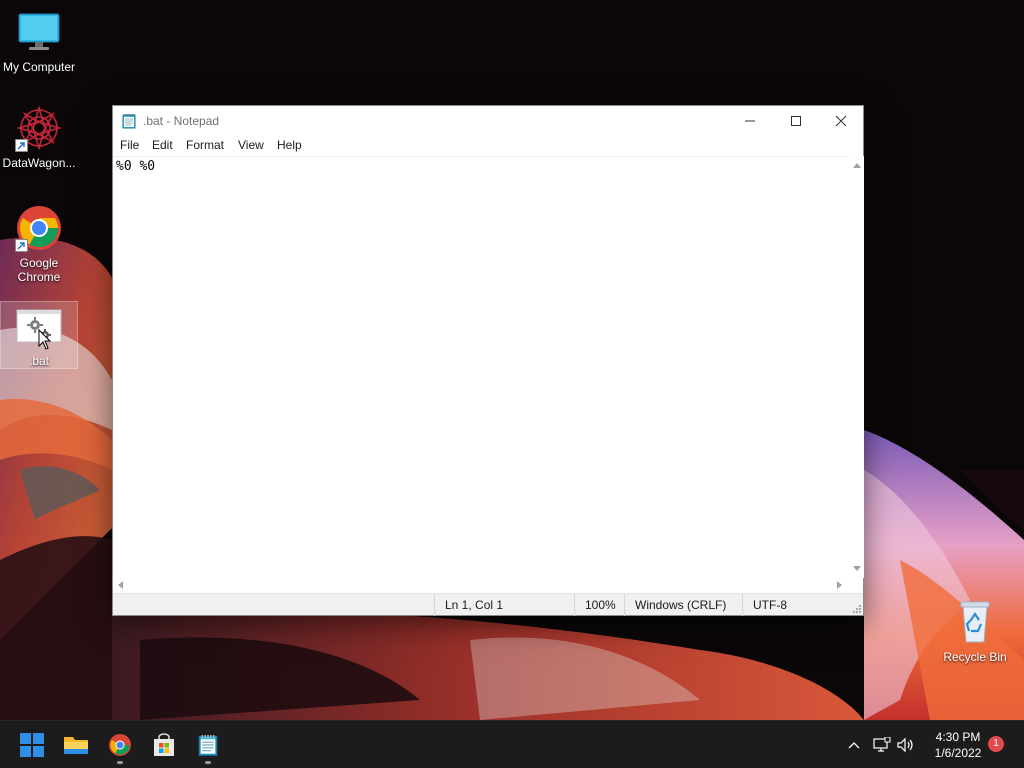 The height and width of the screenshot is (768, 1024). I want to click on file-explorer-icon, so click(76, 745).